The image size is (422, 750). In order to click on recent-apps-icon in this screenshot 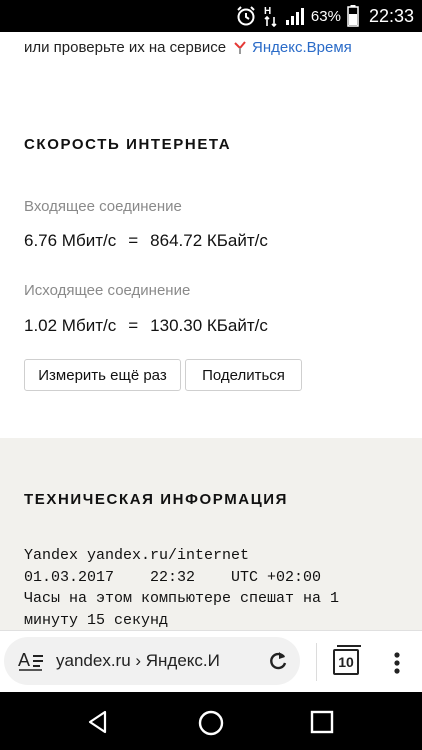, I will do `click(322, 724)`.